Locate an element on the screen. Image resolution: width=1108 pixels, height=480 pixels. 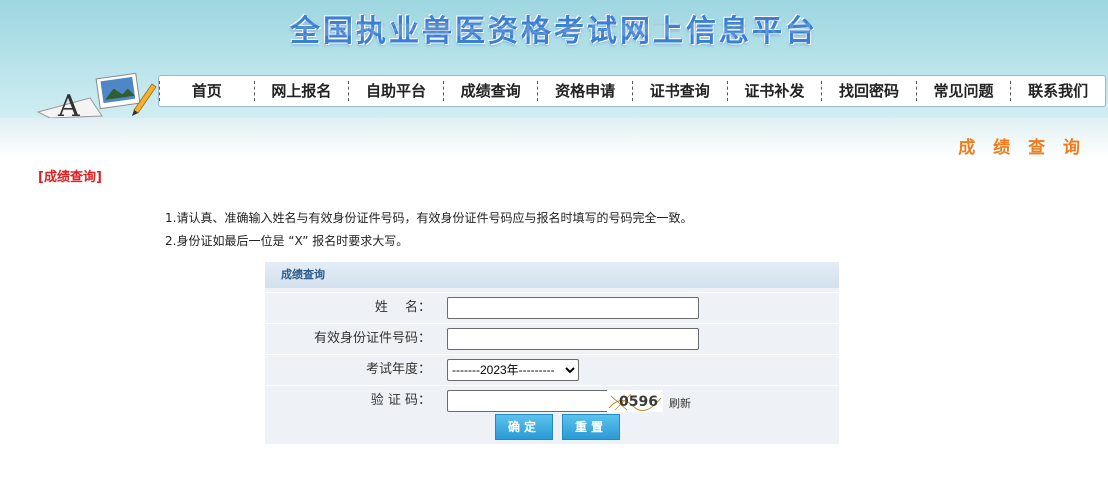
captcha-label: 验 证 码： is located at coordinates (400, 400).